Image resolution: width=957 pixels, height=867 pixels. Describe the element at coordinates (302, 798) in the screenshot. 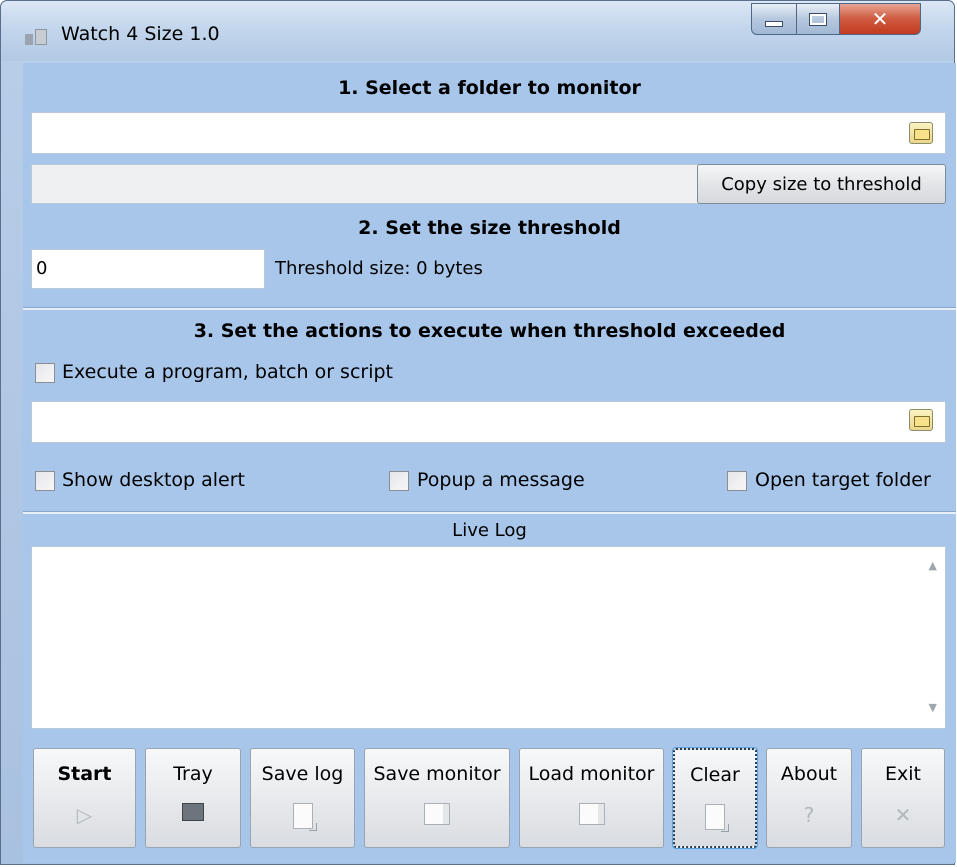

I see `save-log-button: Save log` at that location.